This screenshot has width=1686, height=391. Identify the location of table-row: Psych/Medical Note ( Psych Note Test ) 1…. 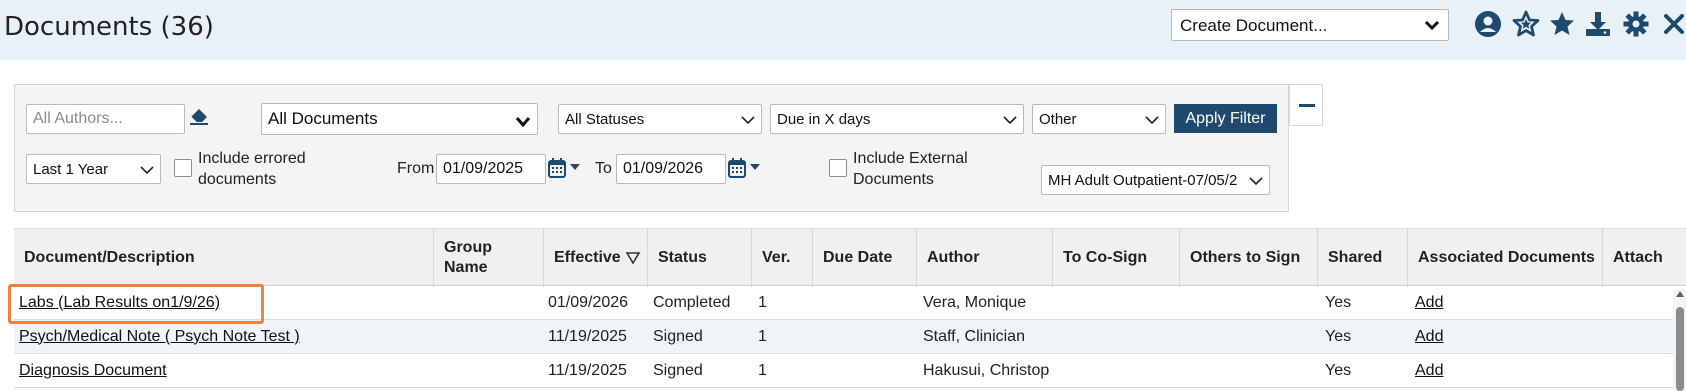
(844, 337).